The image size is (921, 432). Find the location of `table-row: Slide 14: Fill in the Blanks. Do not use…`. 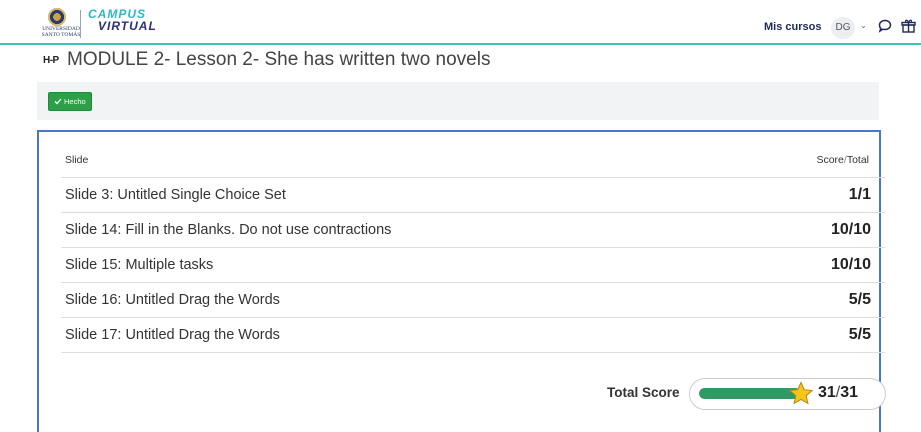

table-row: Slide 14: Fill in the Blanks. Do not use… is located at coordinates (473, 229).